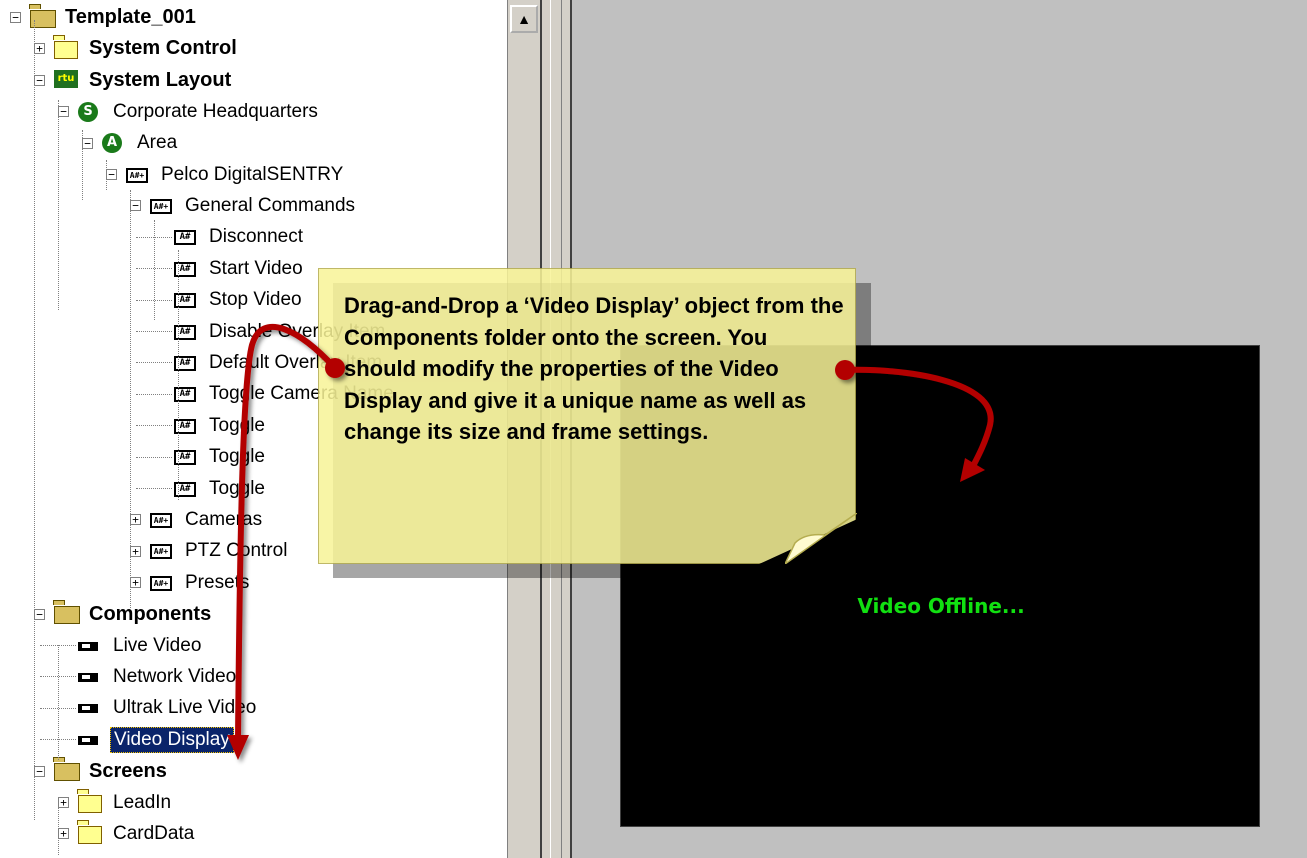 Image resolution: width=1307 pixels, height=858 pixels. Describe the element at coordinates (524, 19) in the screenshot. I see `scroll-up-arrow-icon: ▲` at that location.